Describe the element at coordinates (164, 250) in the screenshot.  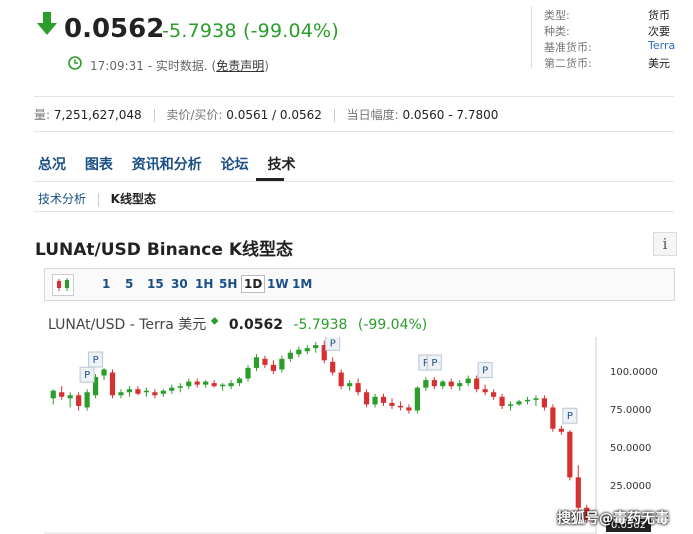
I see `section-title: LUNAt/USD Binance K线型态` at that location.